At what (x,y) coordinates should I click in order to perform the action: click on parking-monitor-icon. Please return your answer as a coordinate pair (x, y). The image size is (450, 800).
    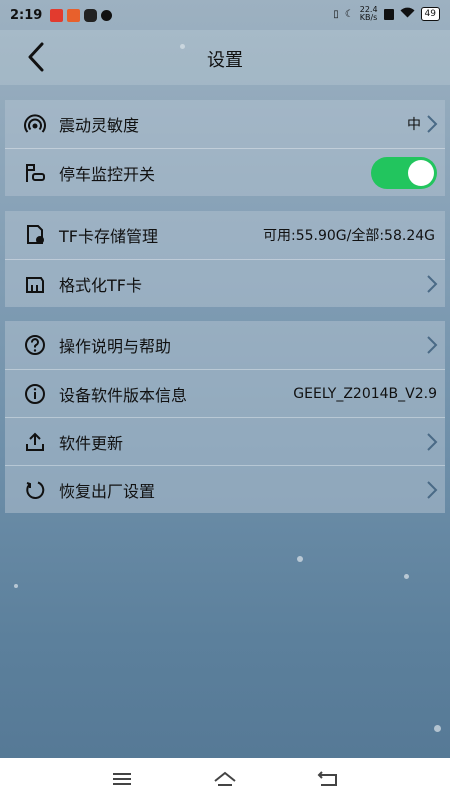
    Looking at the image, I should click on (35, 173).